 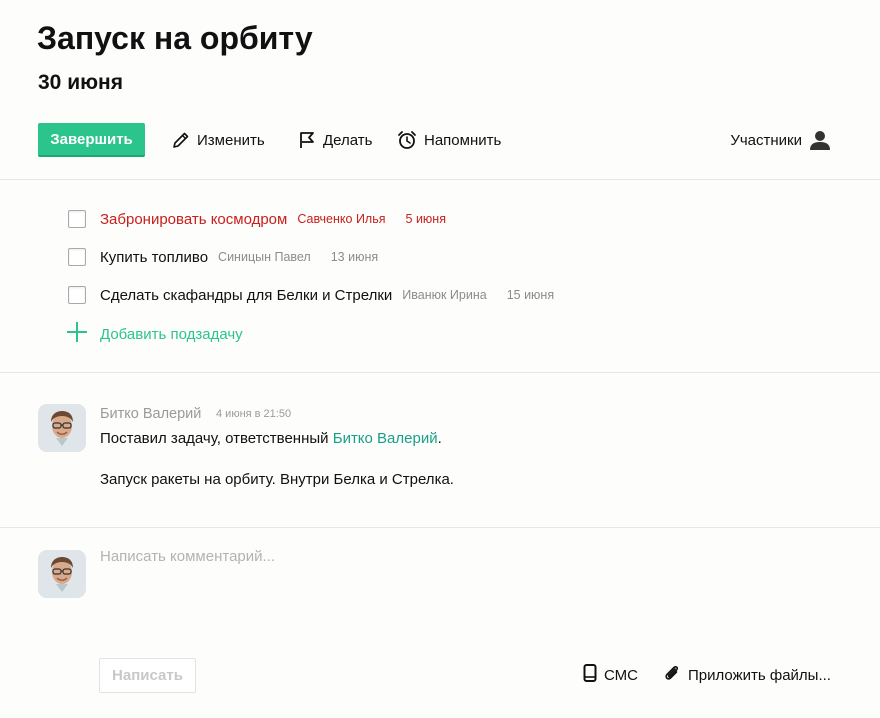 I want to click on subtask-due-date: 13 июня, so click(x=354, y=257).